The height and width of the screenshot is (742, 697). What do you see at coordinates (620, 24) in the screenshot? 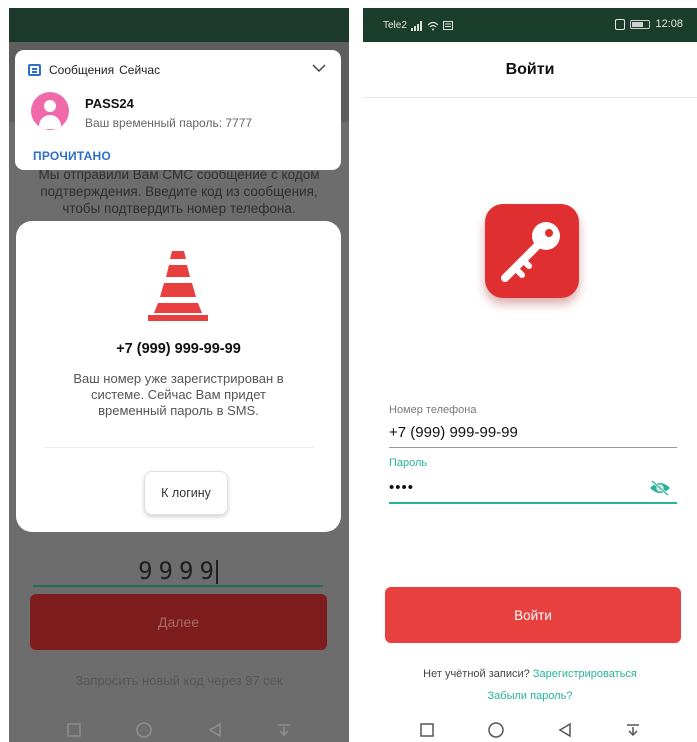
I see `nfc-icon` at bounding box center [620, 24].